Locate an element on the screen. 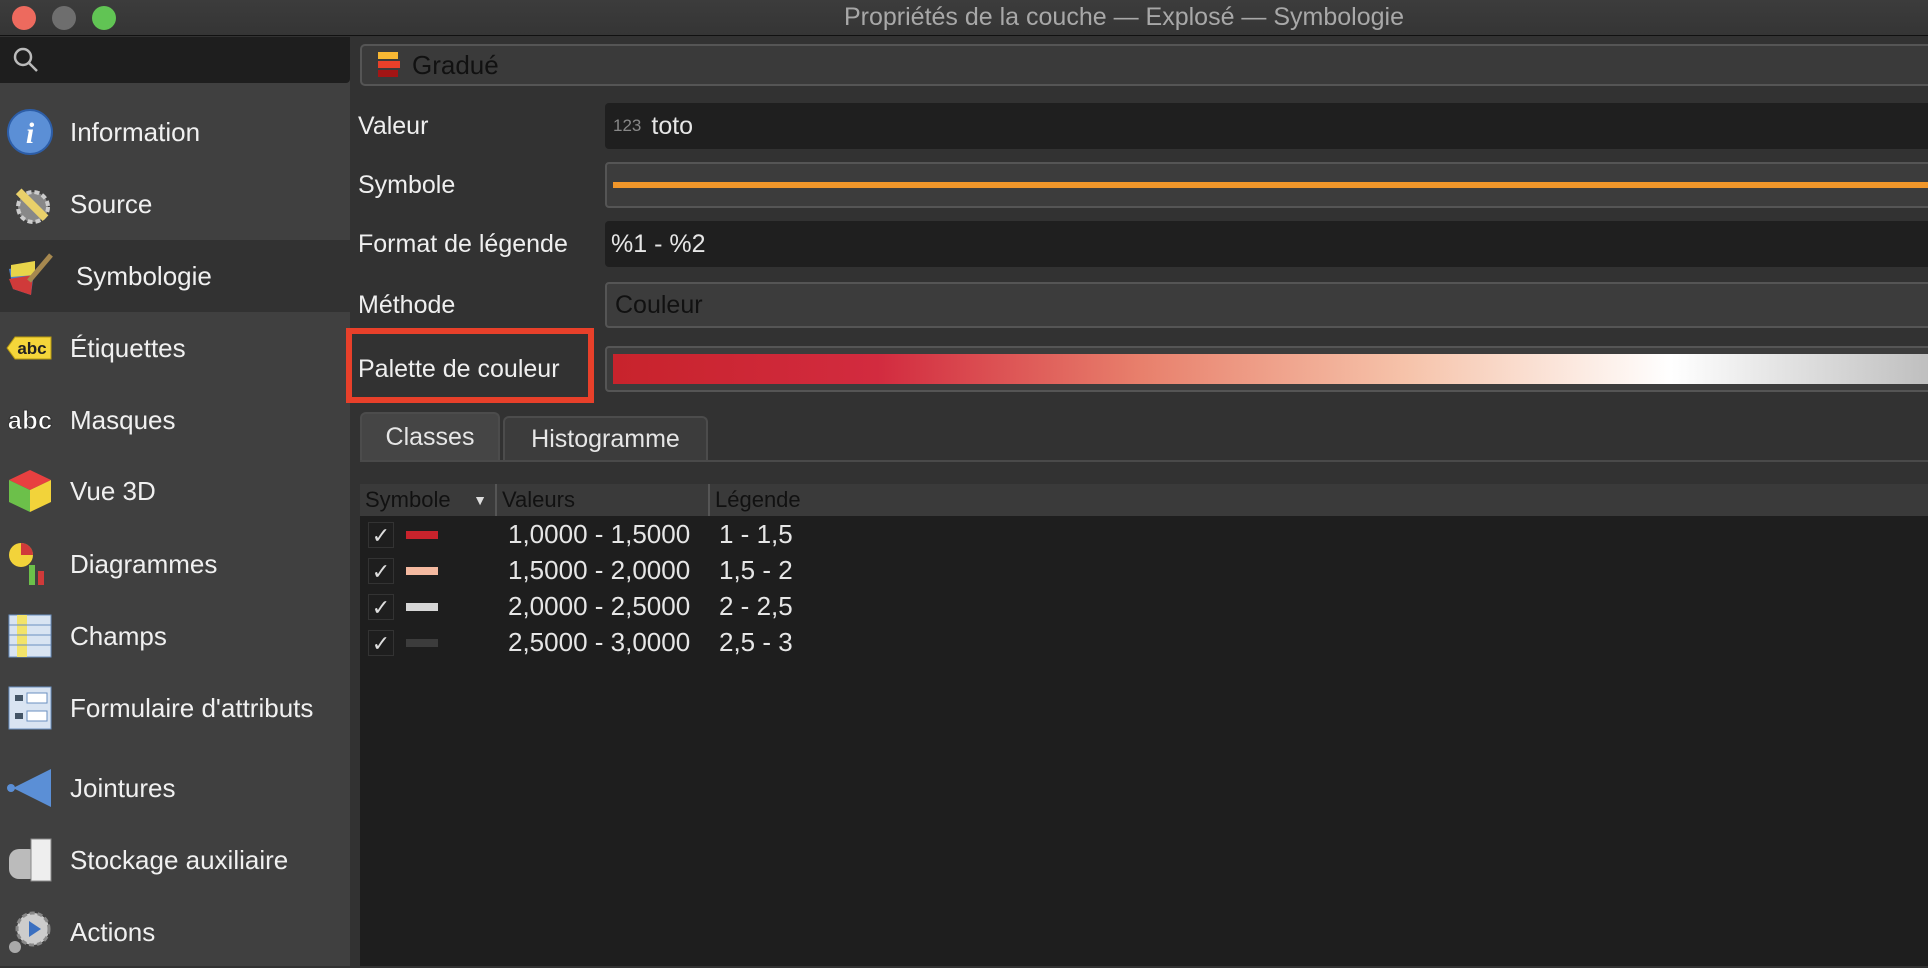 The height and width of the screenshot is (968, 1928). fields-icon is located at coordinates (30, 636).